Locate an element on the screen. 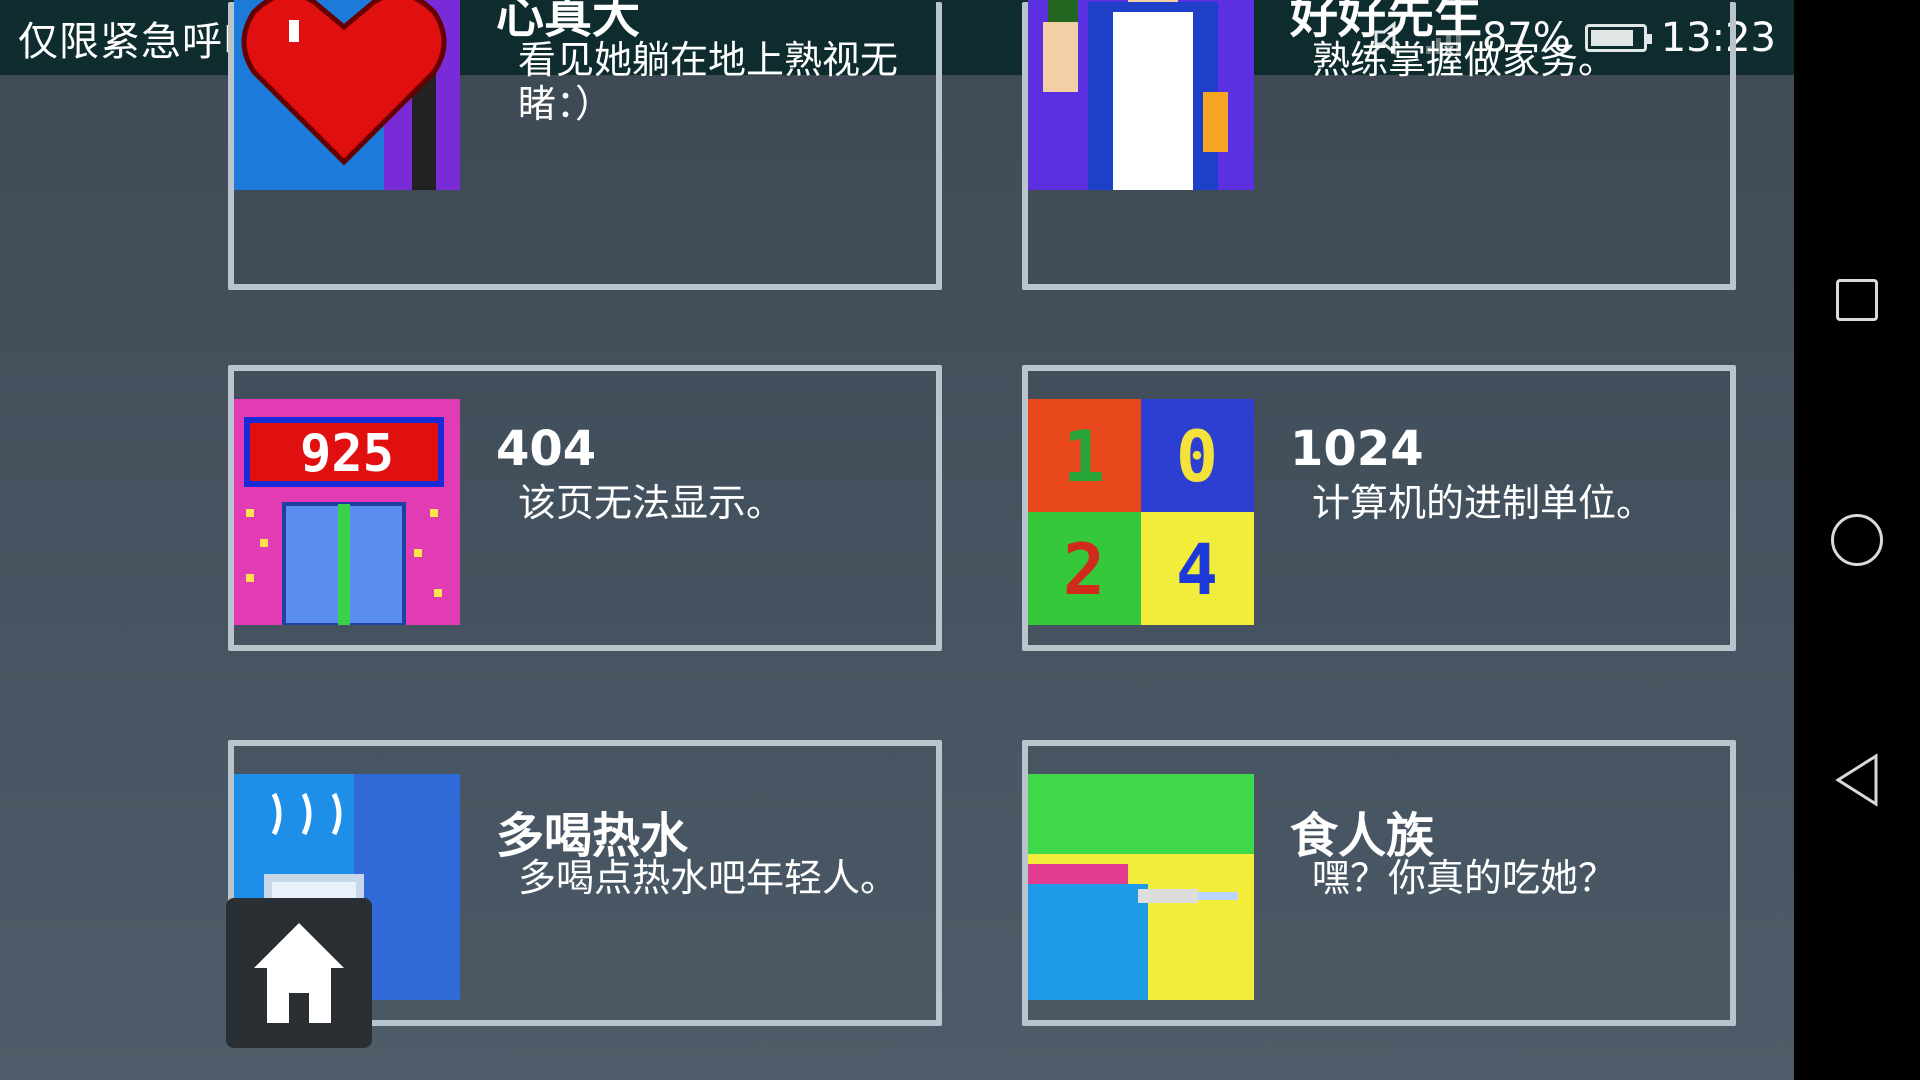 Image resolution: width=1920 pixels, height=1080 pixels. card-description: 多喝点热水吧年轻人。 is located at coordinates (708, 878).